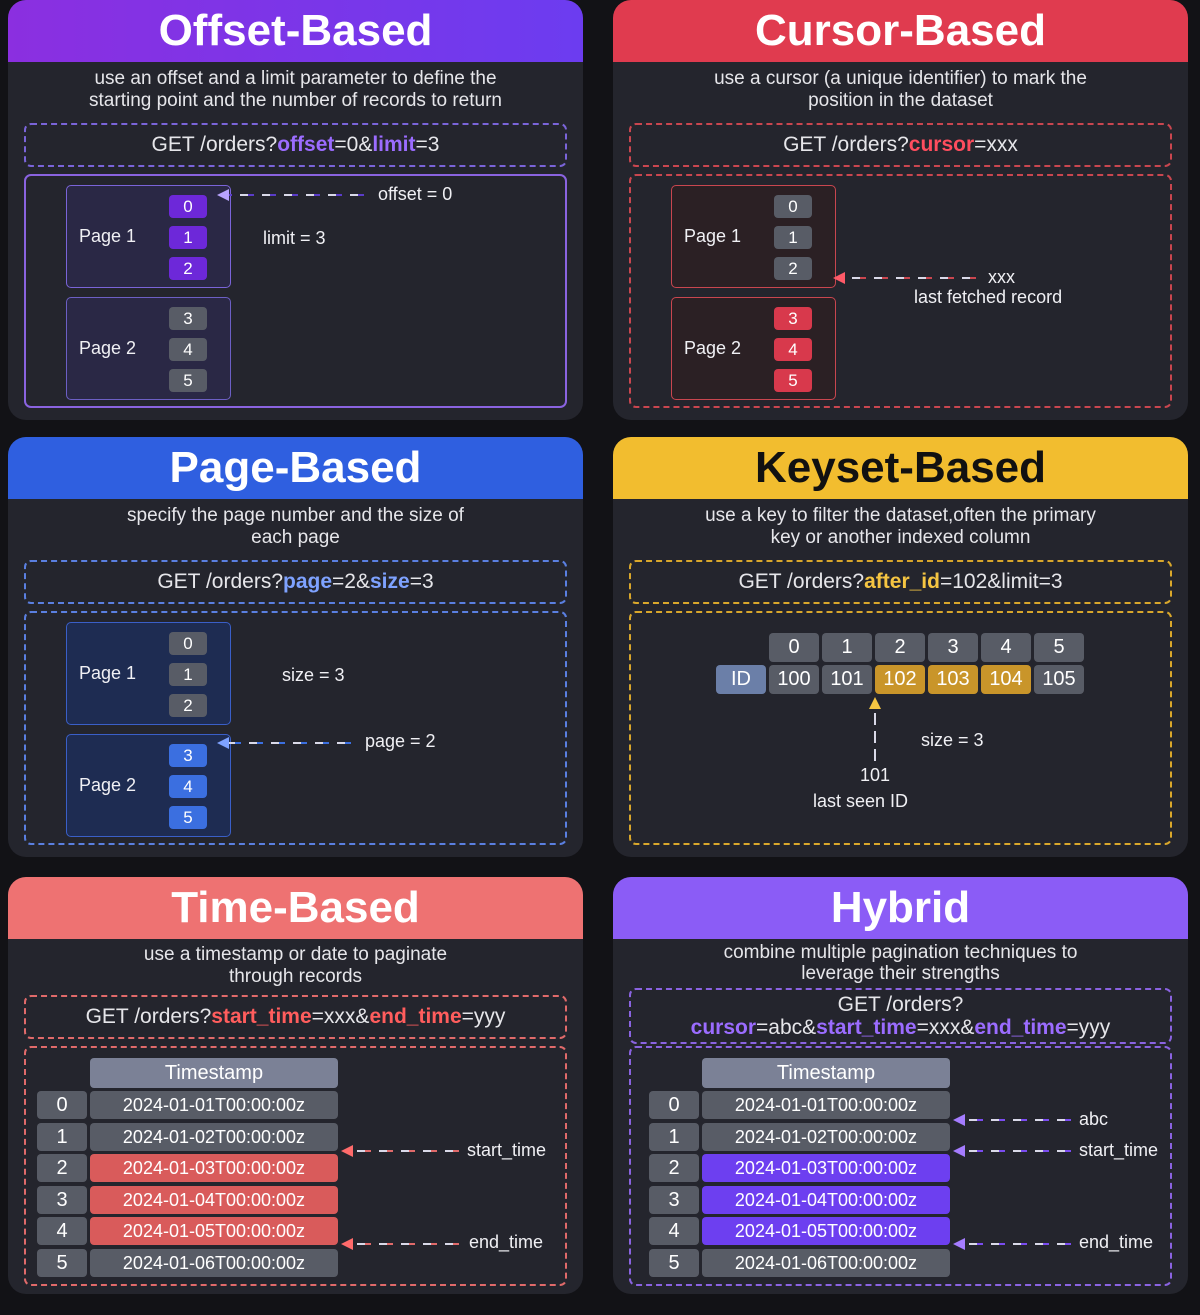 The height and width of the screenshot is (1315, 1200). I want to click on api-text: =102&limit=3, so click(1001, 581).